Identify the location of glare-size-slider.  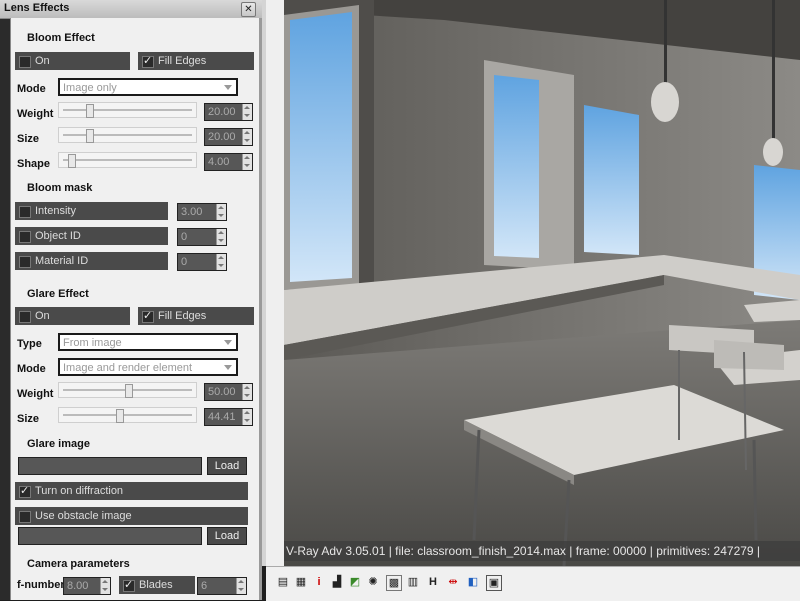
(127, 415).